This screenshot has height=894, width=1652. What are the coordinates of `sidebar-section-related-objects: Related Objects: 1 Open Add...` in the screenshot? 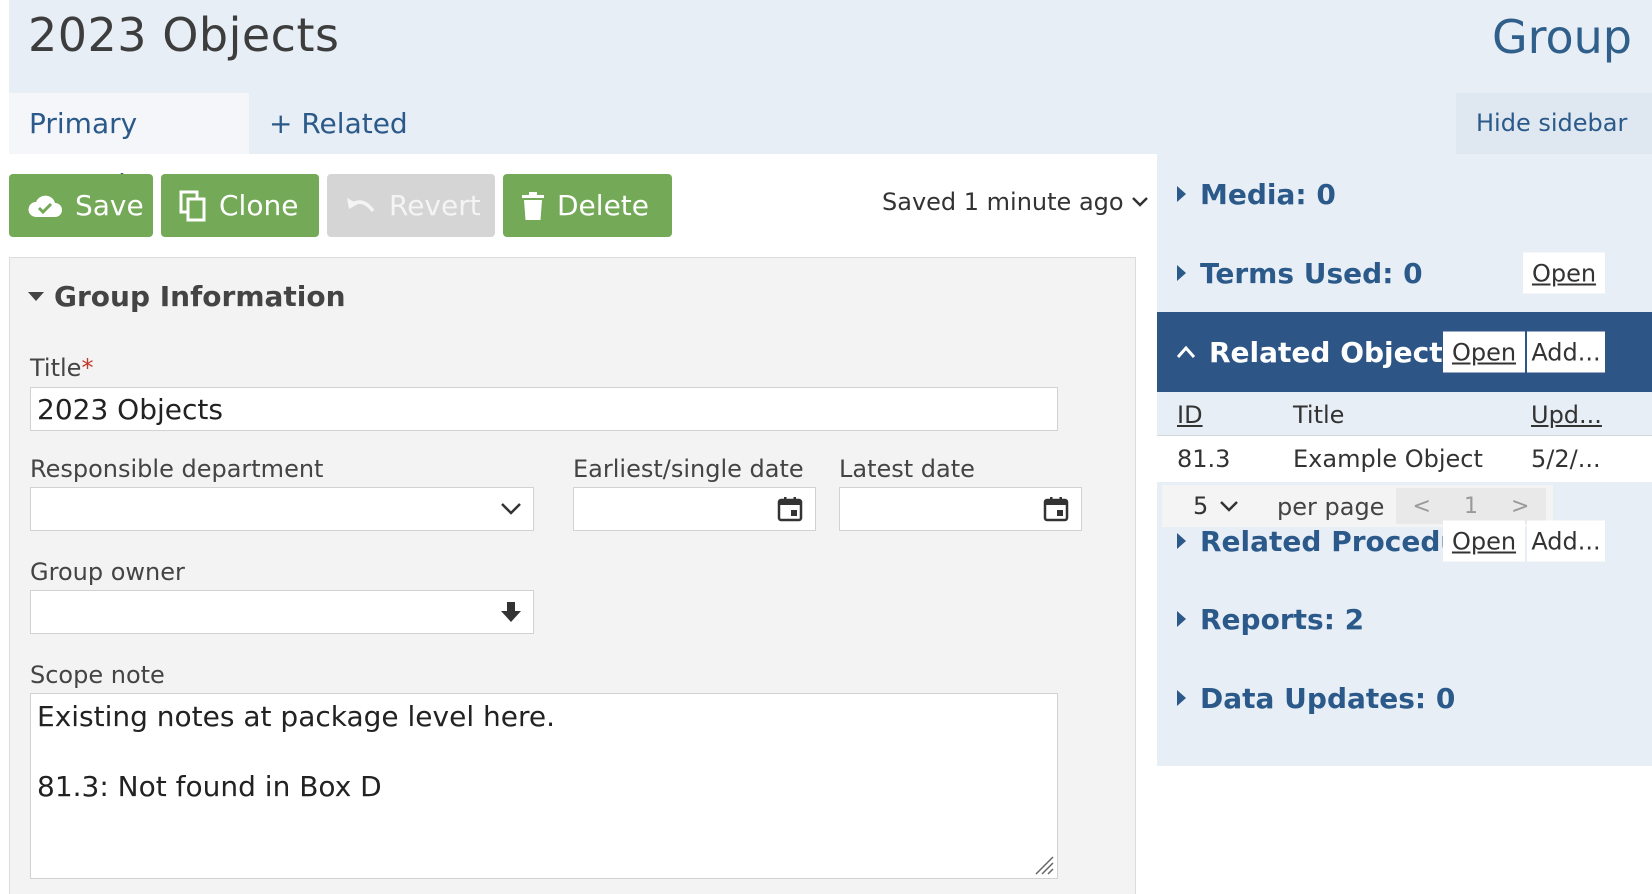 It's located at (1404, 352).